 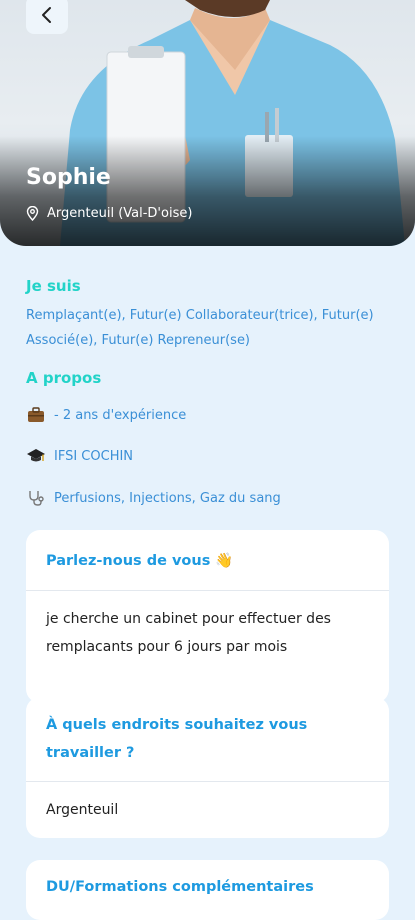 I want to click on about-me-card-title: Parlez-nous de vous 👋, so click(x=207, y=560).